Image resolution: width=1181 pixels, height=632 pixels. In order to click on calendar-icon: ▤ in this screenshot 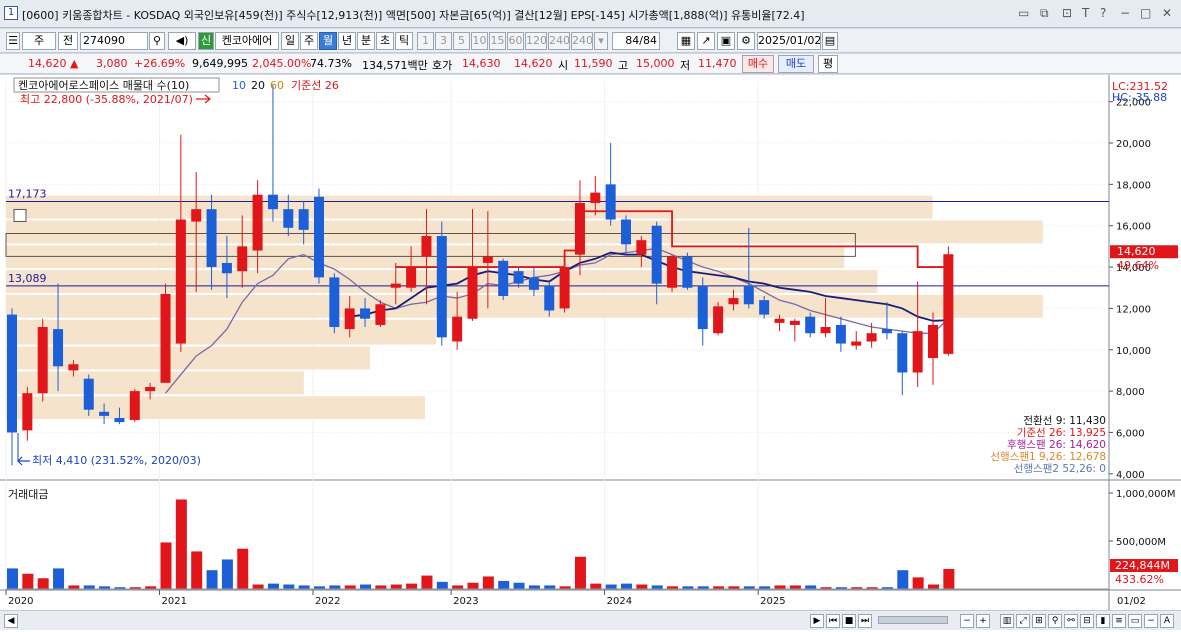, I will do `click(830, 41)`.